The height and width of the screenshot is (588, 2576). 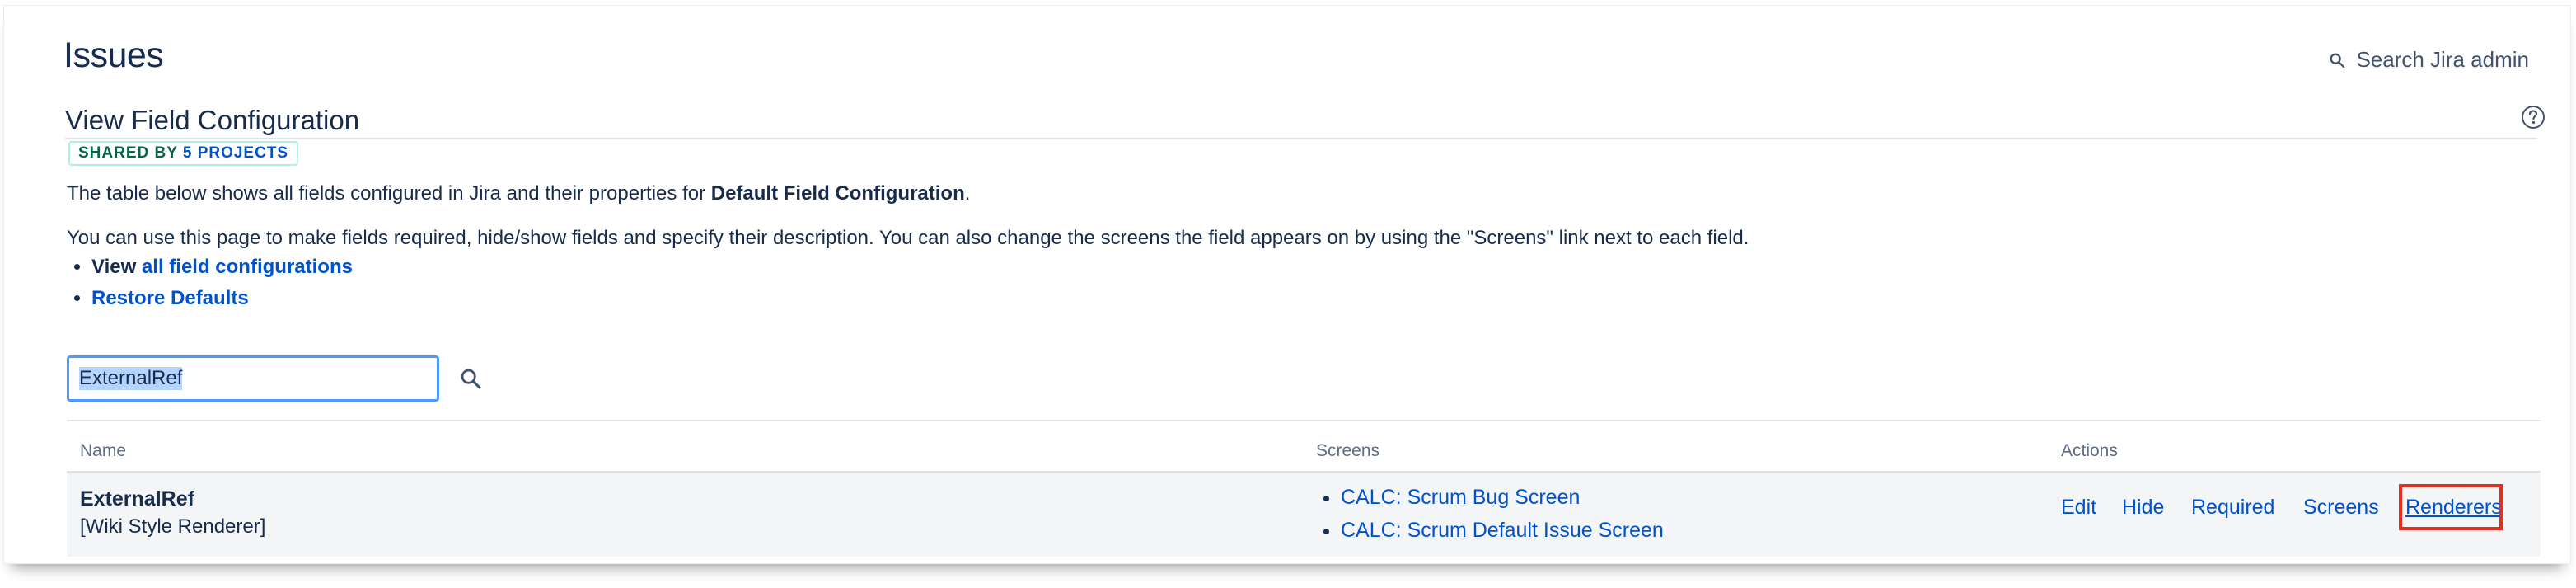 I want to click on shared-by-label: SHARED BY, so click(x=128, y=153).